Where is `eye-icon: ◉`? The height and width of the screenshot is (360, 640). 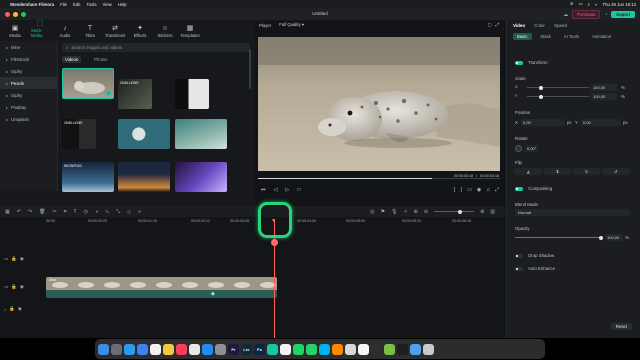 eye-icon: ◉ is located at coordinates (22, 259).